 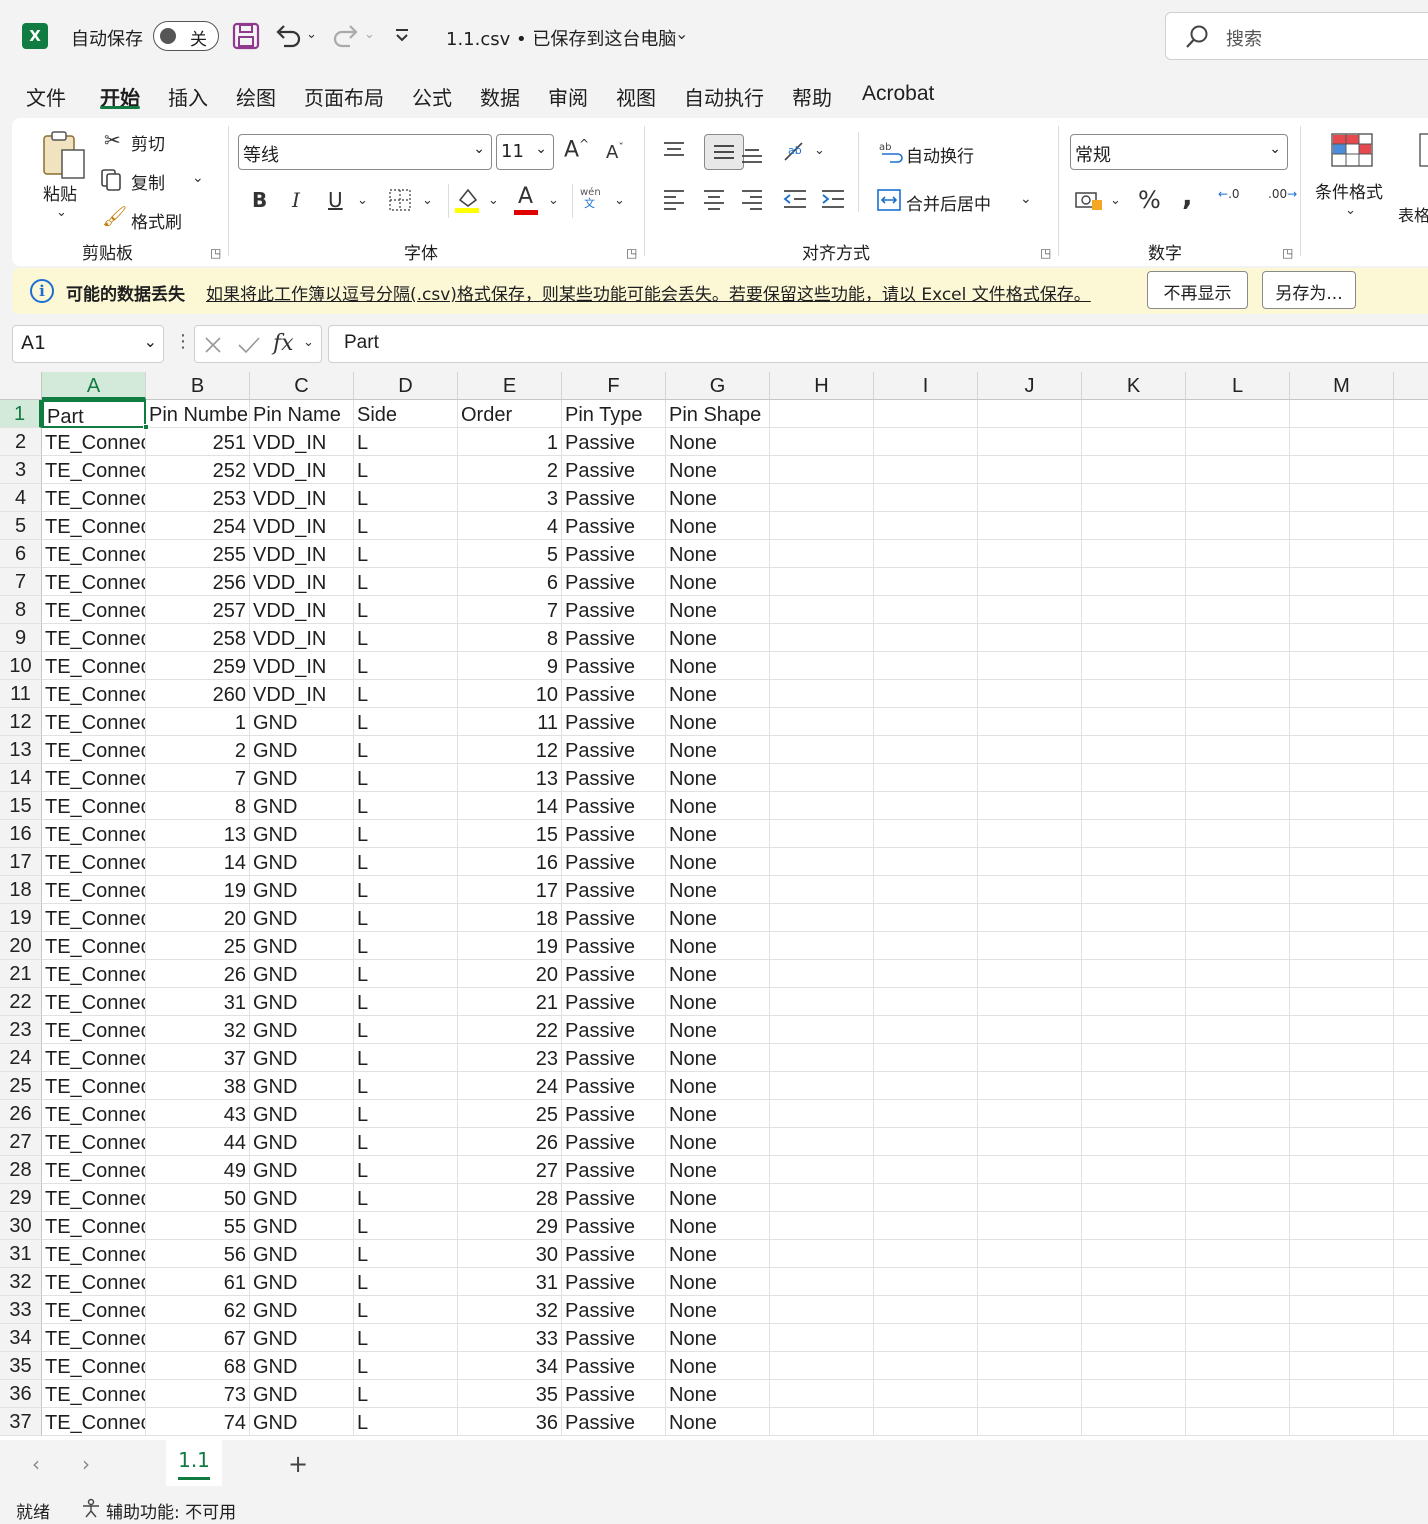 I want to click on tab-help: 帮助, so click(x=812, y=96).